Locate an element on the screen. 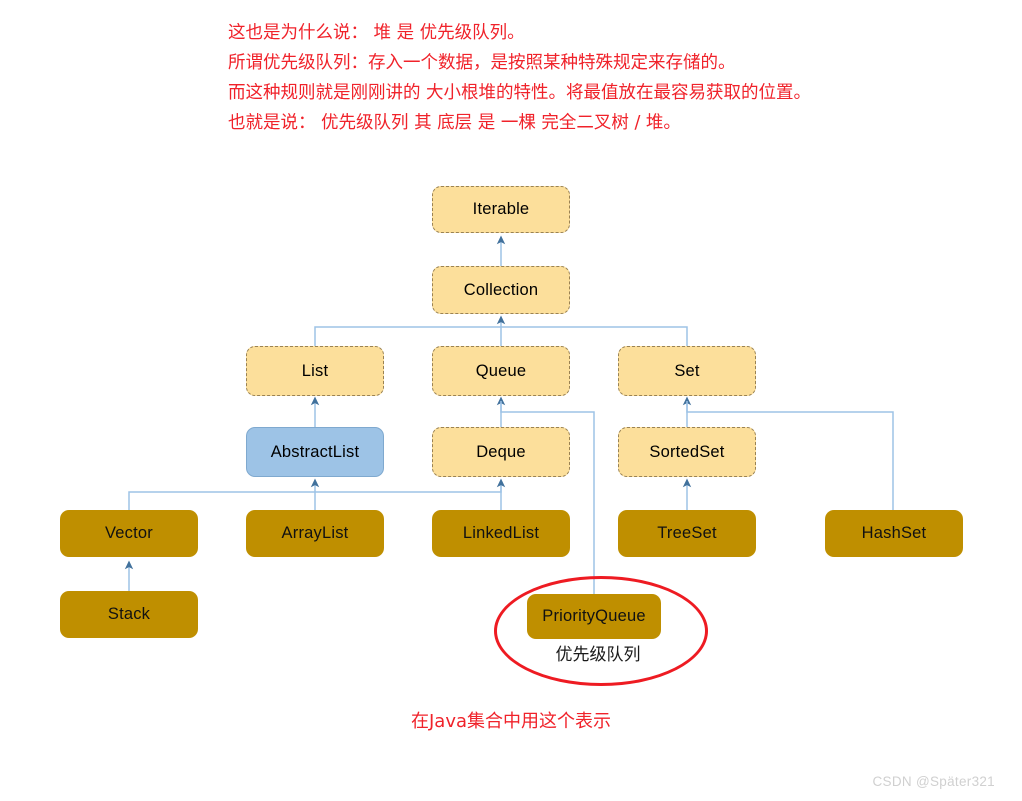  annotation-line-2: 所谓优先级队列：存入一个数据，是按照某种特殊规定来存储的。 is located at coordinates (482, 63).